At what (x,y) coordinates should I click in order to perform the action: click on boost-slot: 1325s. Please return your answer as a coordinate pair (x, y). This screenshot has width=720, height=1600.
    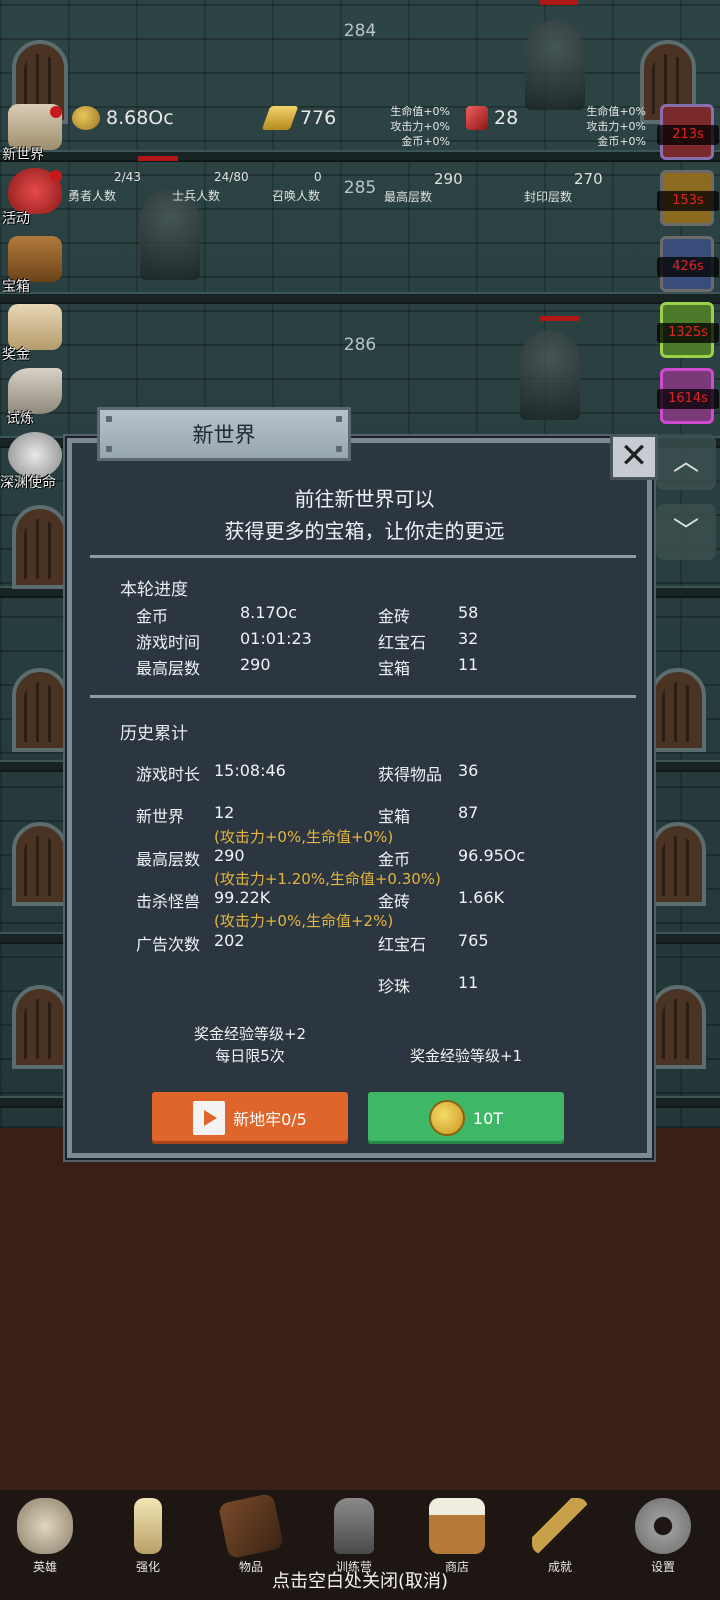
    Looking at the image, I should click on (688, 330).